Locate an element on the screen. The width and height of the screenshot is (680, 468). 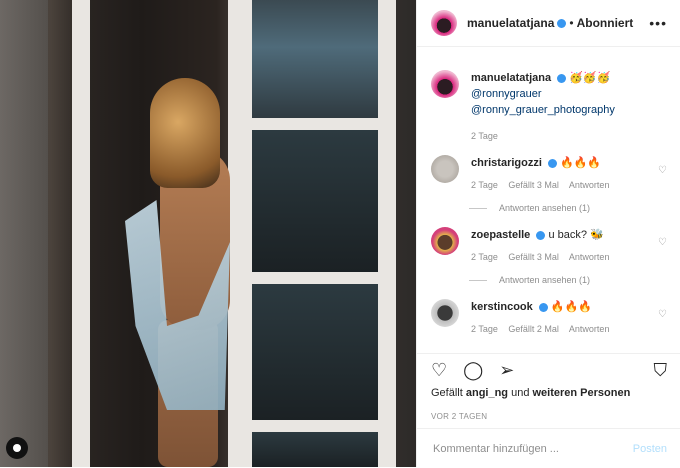
likes-others: weiteren Personen is located at coordinates (582, 393).